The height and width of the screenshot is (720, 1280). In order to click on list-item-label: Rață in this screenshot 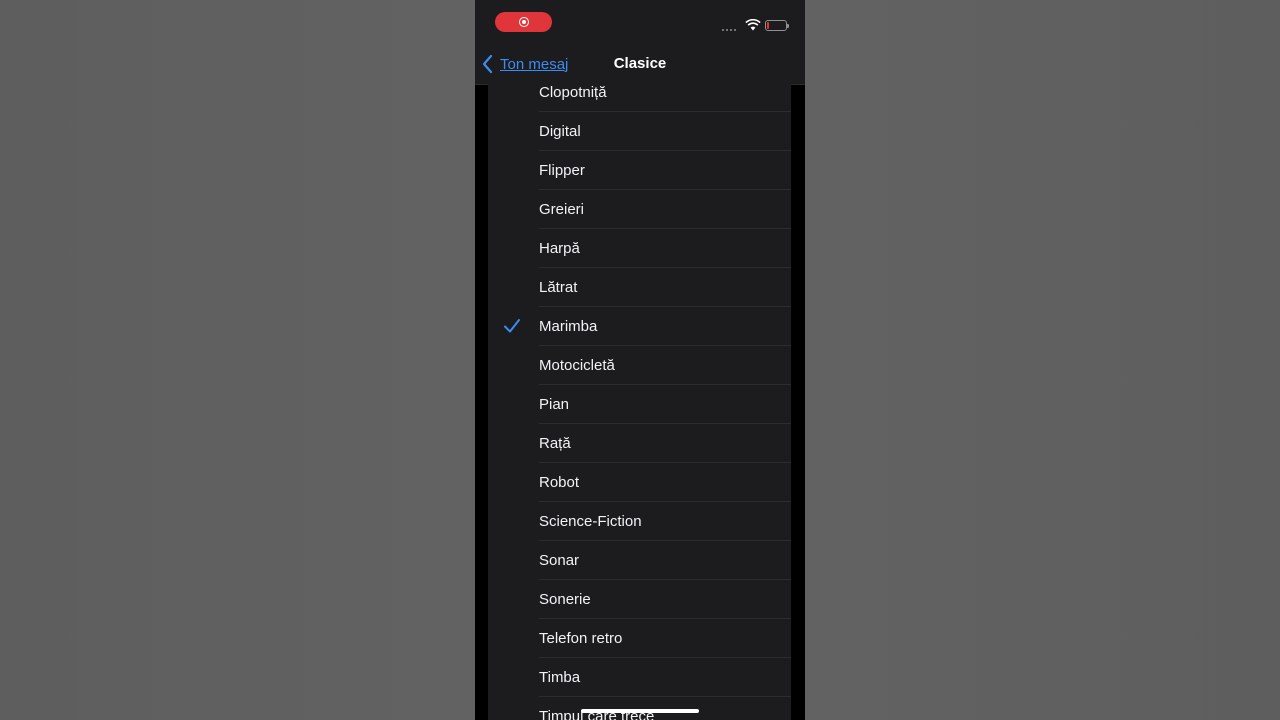, I will do `click(555, 443)`.